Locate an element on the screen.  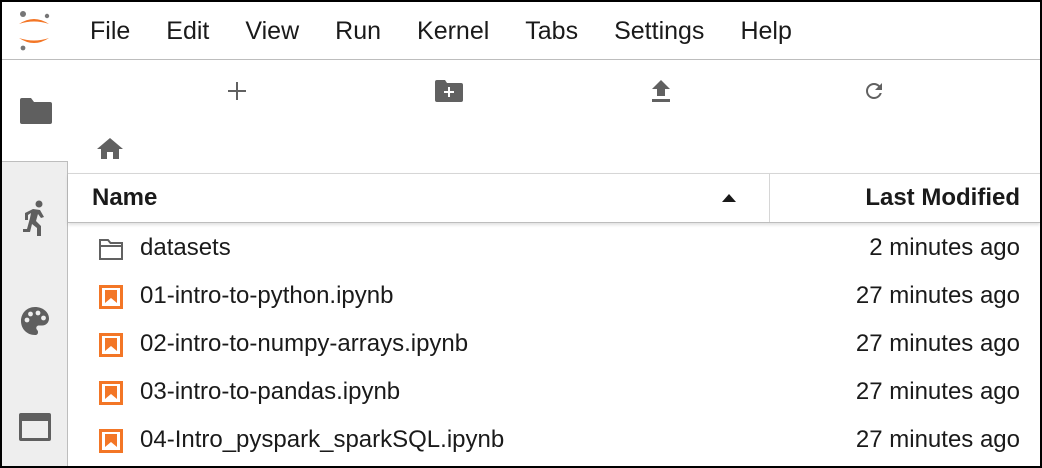
file-name: datasets is located at coordinates (185, 247).